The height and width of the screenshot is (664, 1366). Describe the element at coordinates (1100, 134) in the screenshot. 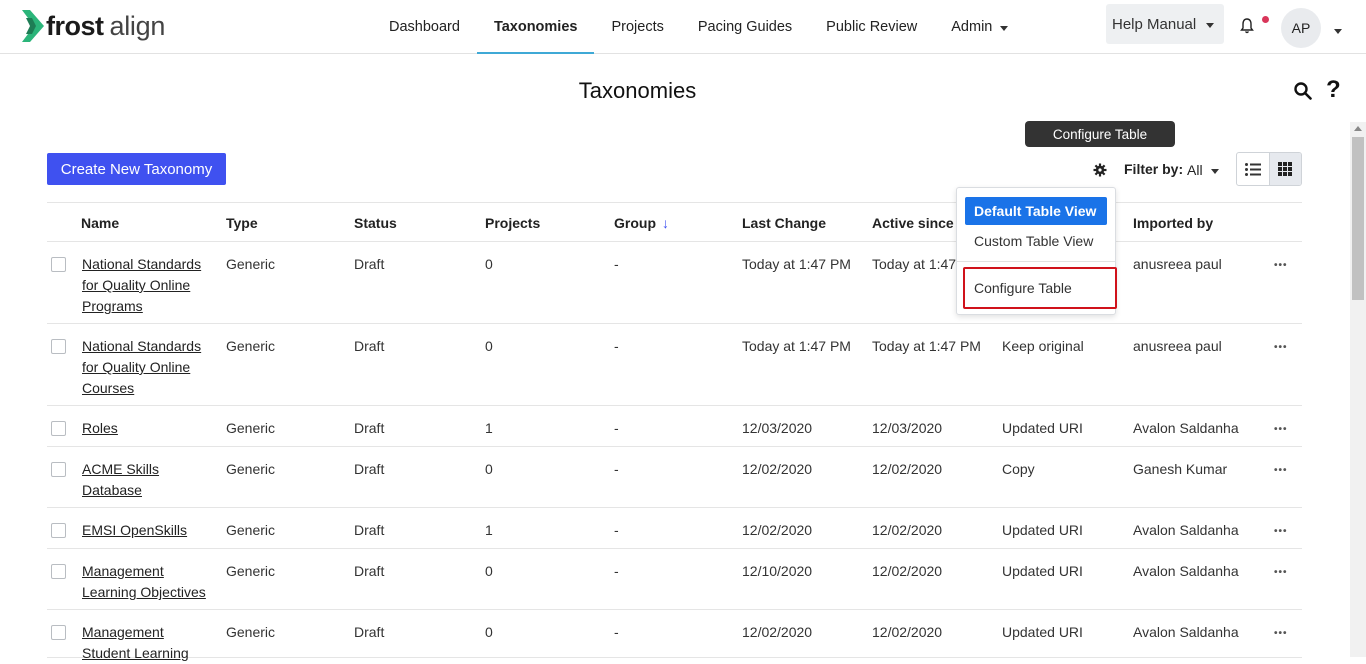

I see `configure-table-tooltip: Configure Table` at that location.